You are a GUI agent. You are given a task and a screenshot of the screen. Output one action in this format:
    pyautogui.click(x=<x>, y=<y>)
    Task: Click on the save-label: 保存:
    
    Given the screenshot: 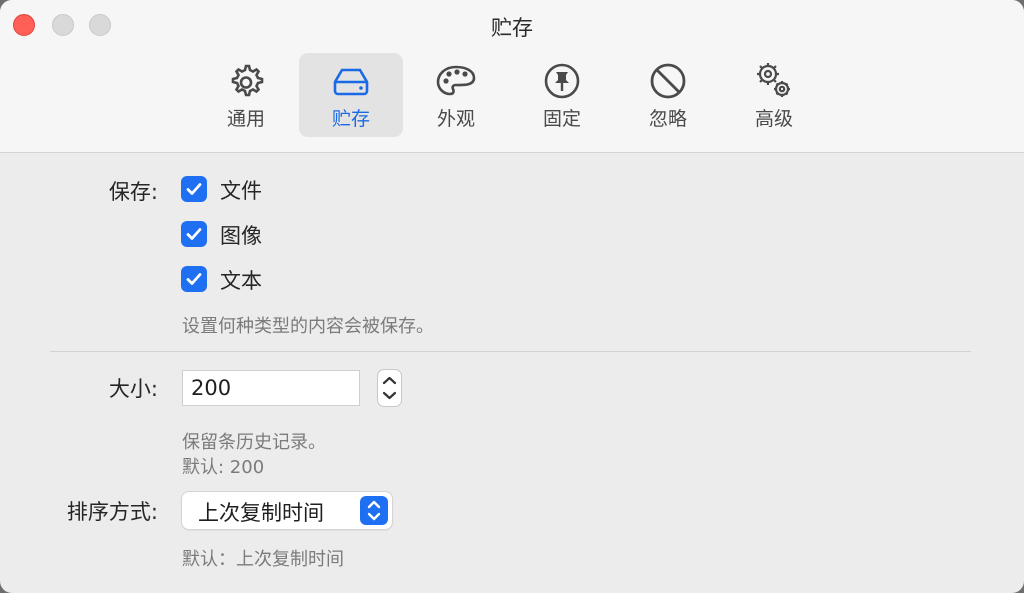 What is the action you would take?
    pyautogui.click(x=133, y=192)
    